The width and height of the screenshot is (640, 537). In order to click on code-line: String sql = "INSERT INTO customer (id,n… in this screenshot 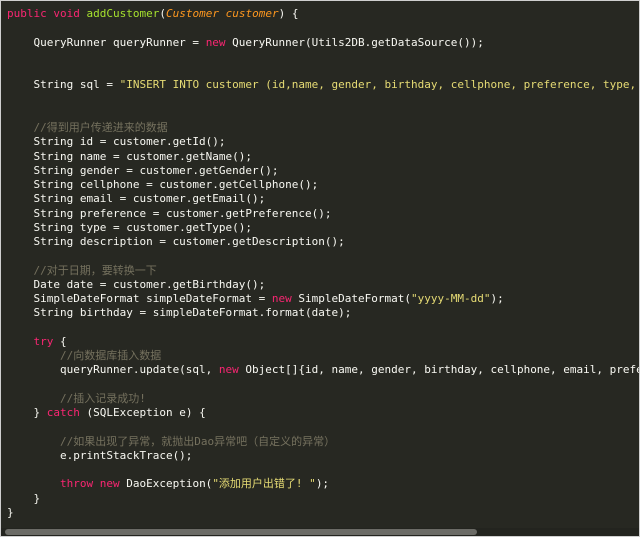, I will do `click(323, 85)`.